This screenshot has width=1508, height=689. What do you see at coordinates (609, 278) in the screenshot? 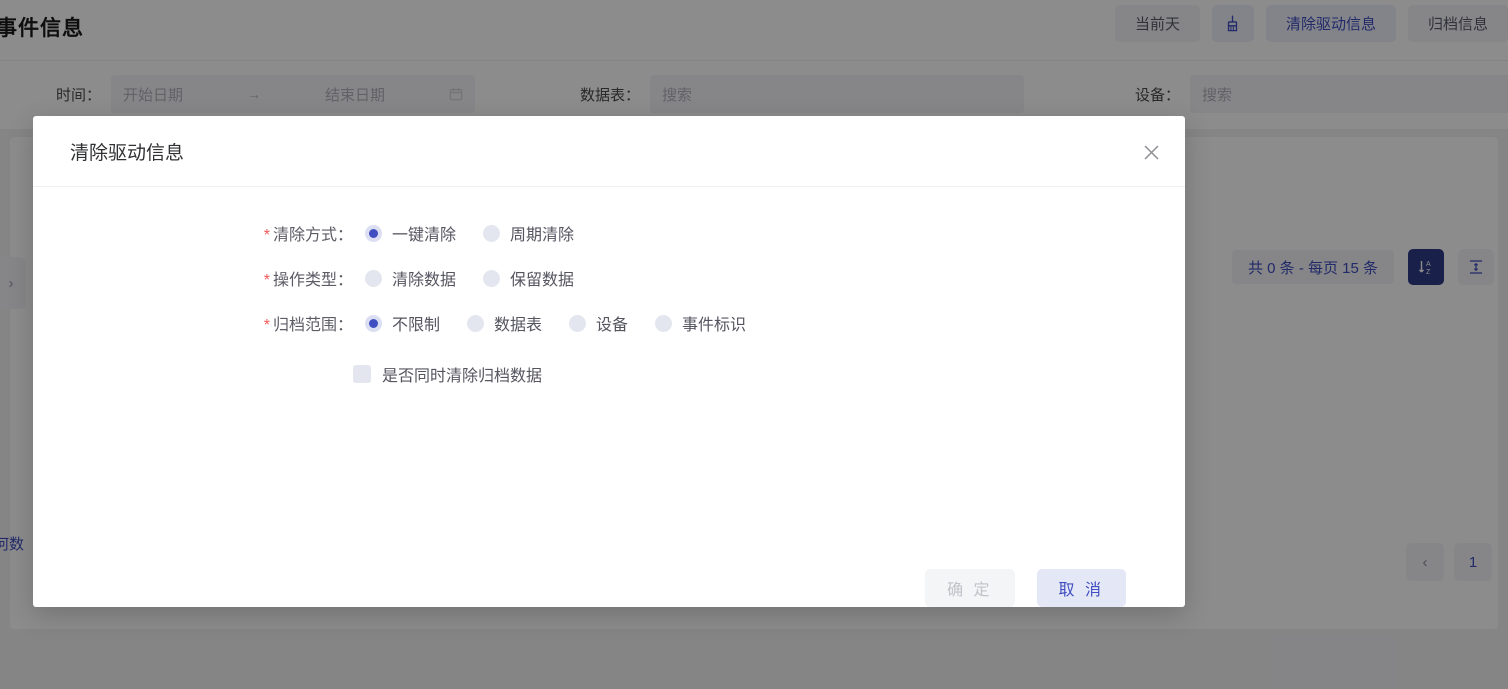
I see `form-row-operation-type: * 操作类型： 清除数据 保留数据` at bounding box center [609, 278].